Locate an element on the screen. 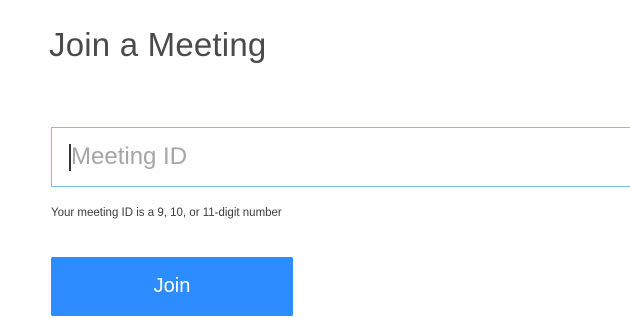 Image resolution: width=630 pixels, height=318 pixels. join-button: Join is located at coordinates (172, 286).